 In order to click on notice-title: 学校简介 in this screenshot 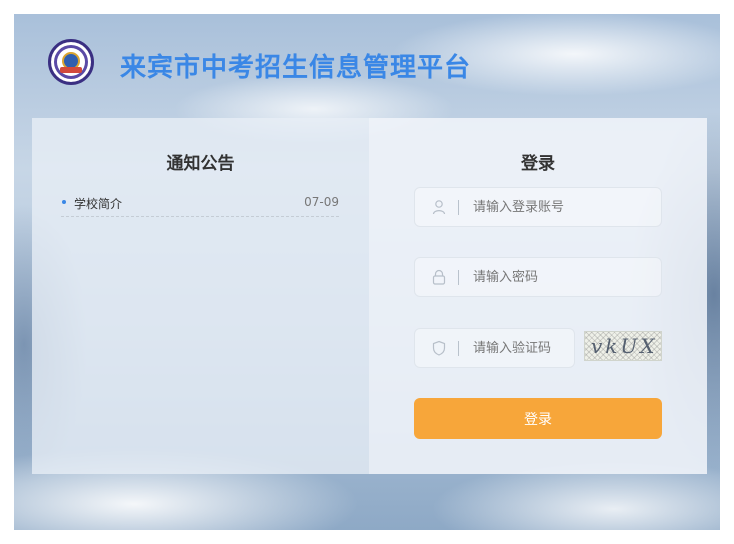, I will do `click(98, 203)`.